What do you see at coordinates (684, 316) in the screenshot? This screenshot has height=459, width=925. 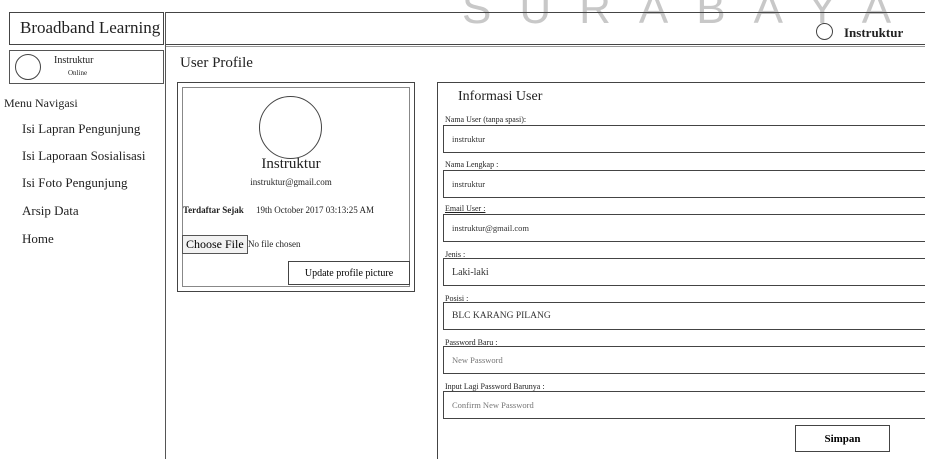 I see `position-input` at bounding box center [684, 316].